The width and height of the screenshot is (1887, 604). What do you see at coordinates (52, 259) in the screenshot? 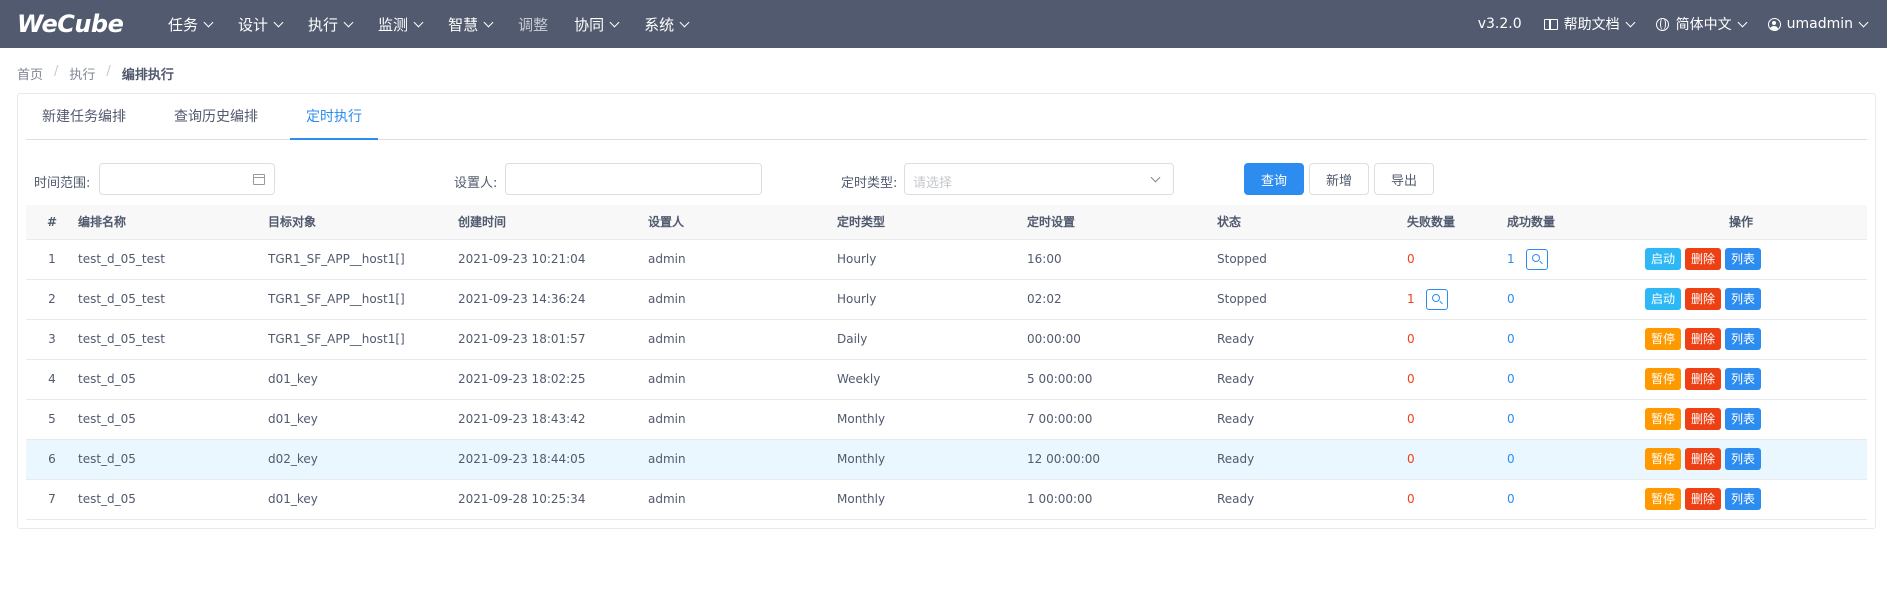
I see `row-index: 1` at bounding box center [52, 259].